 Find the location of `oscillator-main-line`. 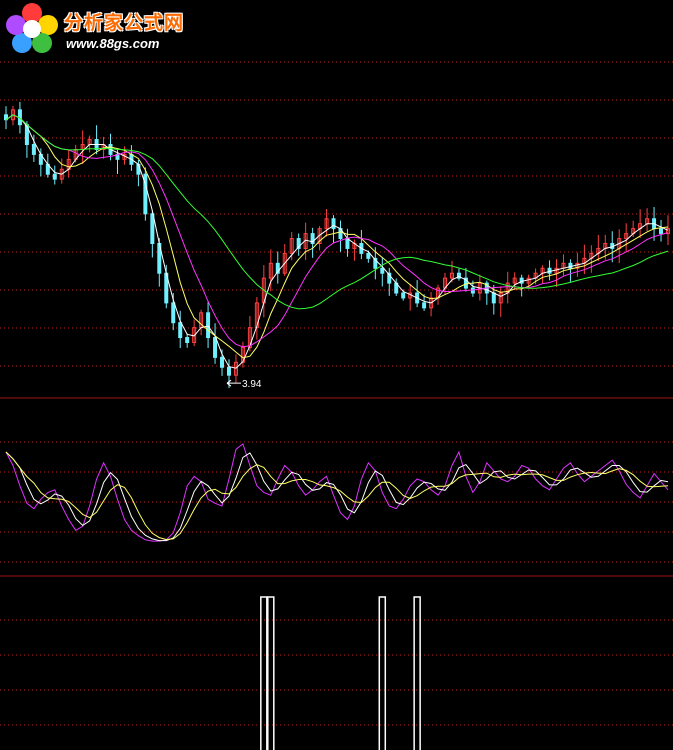

oscillator-main-line is located at coordinates (337, 492).